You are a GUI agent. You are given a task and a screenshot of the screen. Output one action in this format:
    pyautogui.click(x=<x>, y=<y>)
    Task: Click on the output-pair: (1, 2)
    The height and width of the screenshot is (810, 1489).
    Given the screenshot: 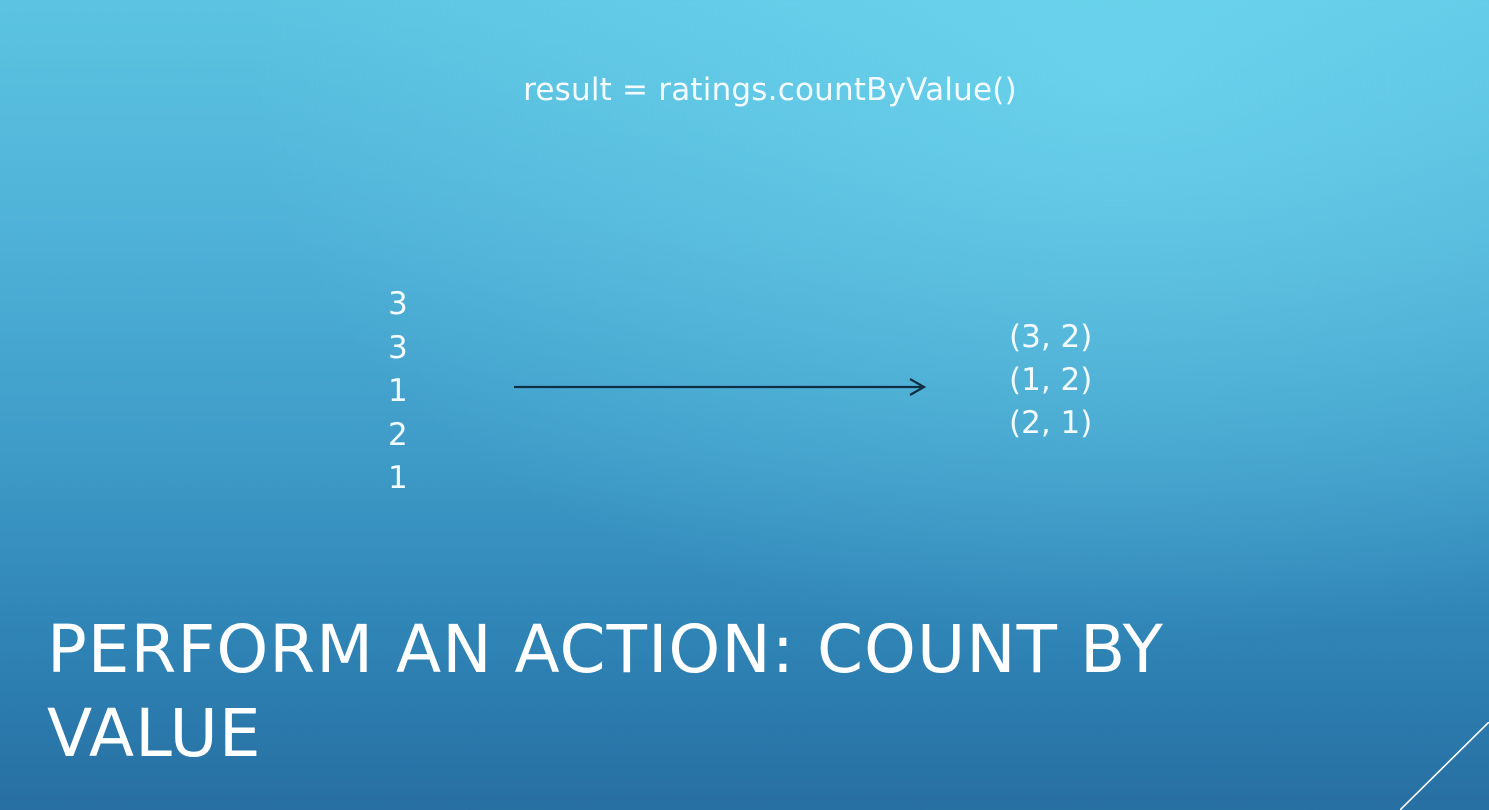 What is the action you would take?
    pyautogui.click(x=1051, y=380)
    